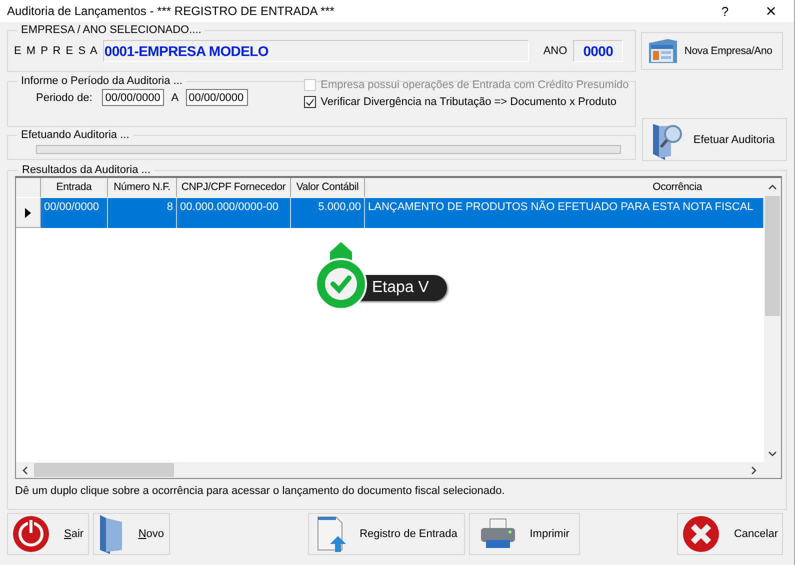 The image size is (795, 565). I want to click on checkbox, so click(310, 102).